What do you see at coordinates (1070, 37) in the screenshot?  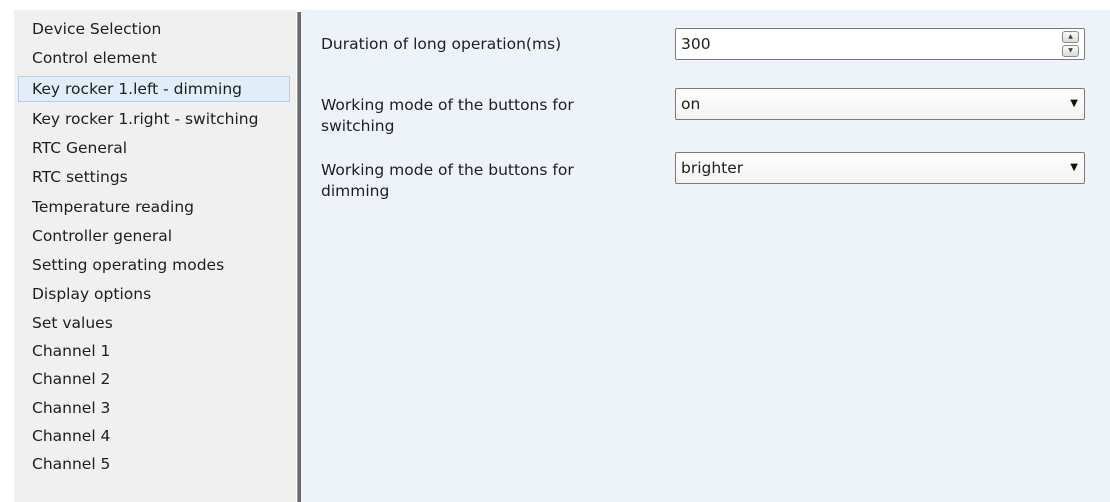 I see `spin-up-icon: ▲` at bounding box center [1070, 37].